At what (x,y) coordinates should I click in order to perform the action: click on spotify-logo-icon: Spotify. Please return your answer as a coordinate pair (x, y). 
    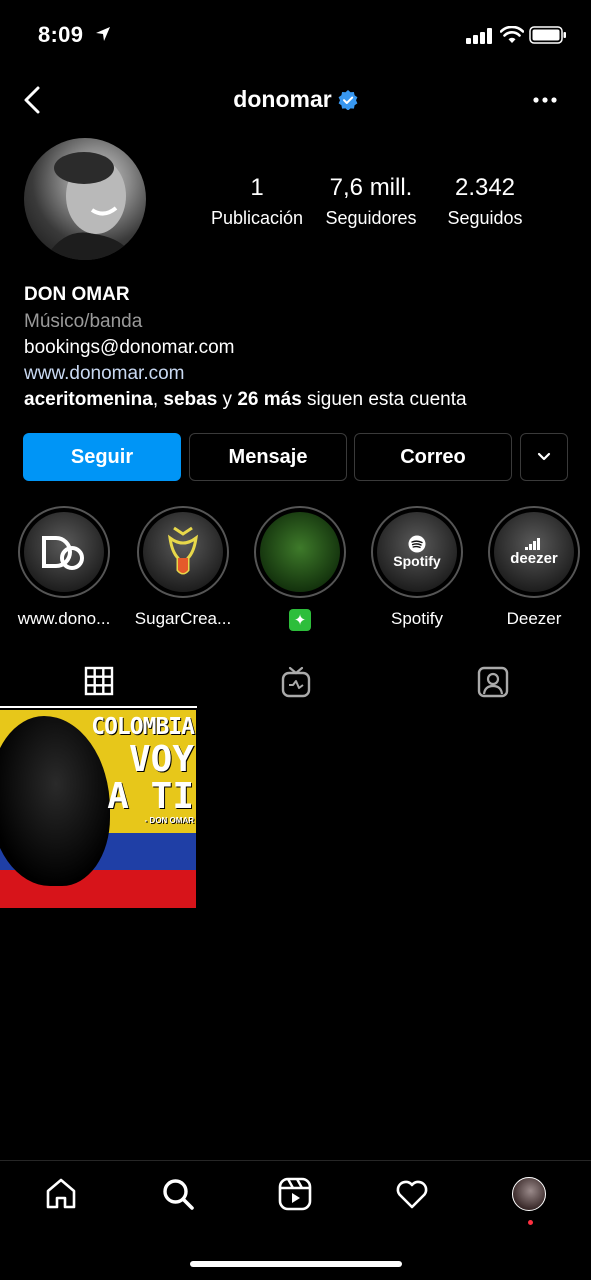
    Looking at the image, I should click on (417, 552).